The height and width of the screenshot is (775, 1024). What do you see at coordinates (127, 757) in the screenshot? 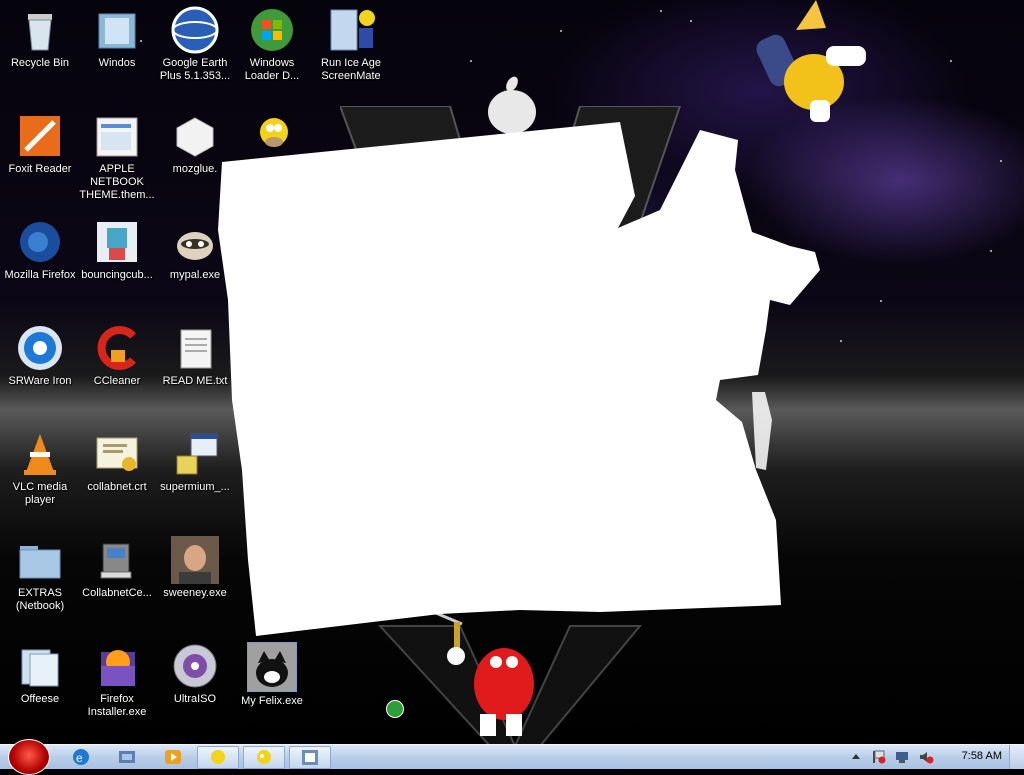
I see `network-icon` at bounding box center [127, 757].